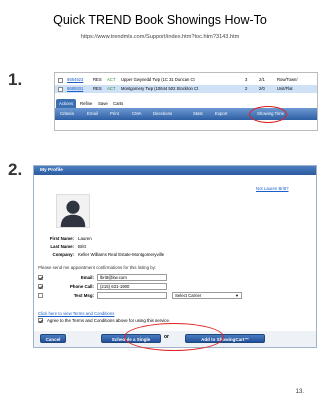  What do you see at coordinates (75, 80) in the screenshot?
I see `mls-number: 6684923` at bounding box center [75, 80].